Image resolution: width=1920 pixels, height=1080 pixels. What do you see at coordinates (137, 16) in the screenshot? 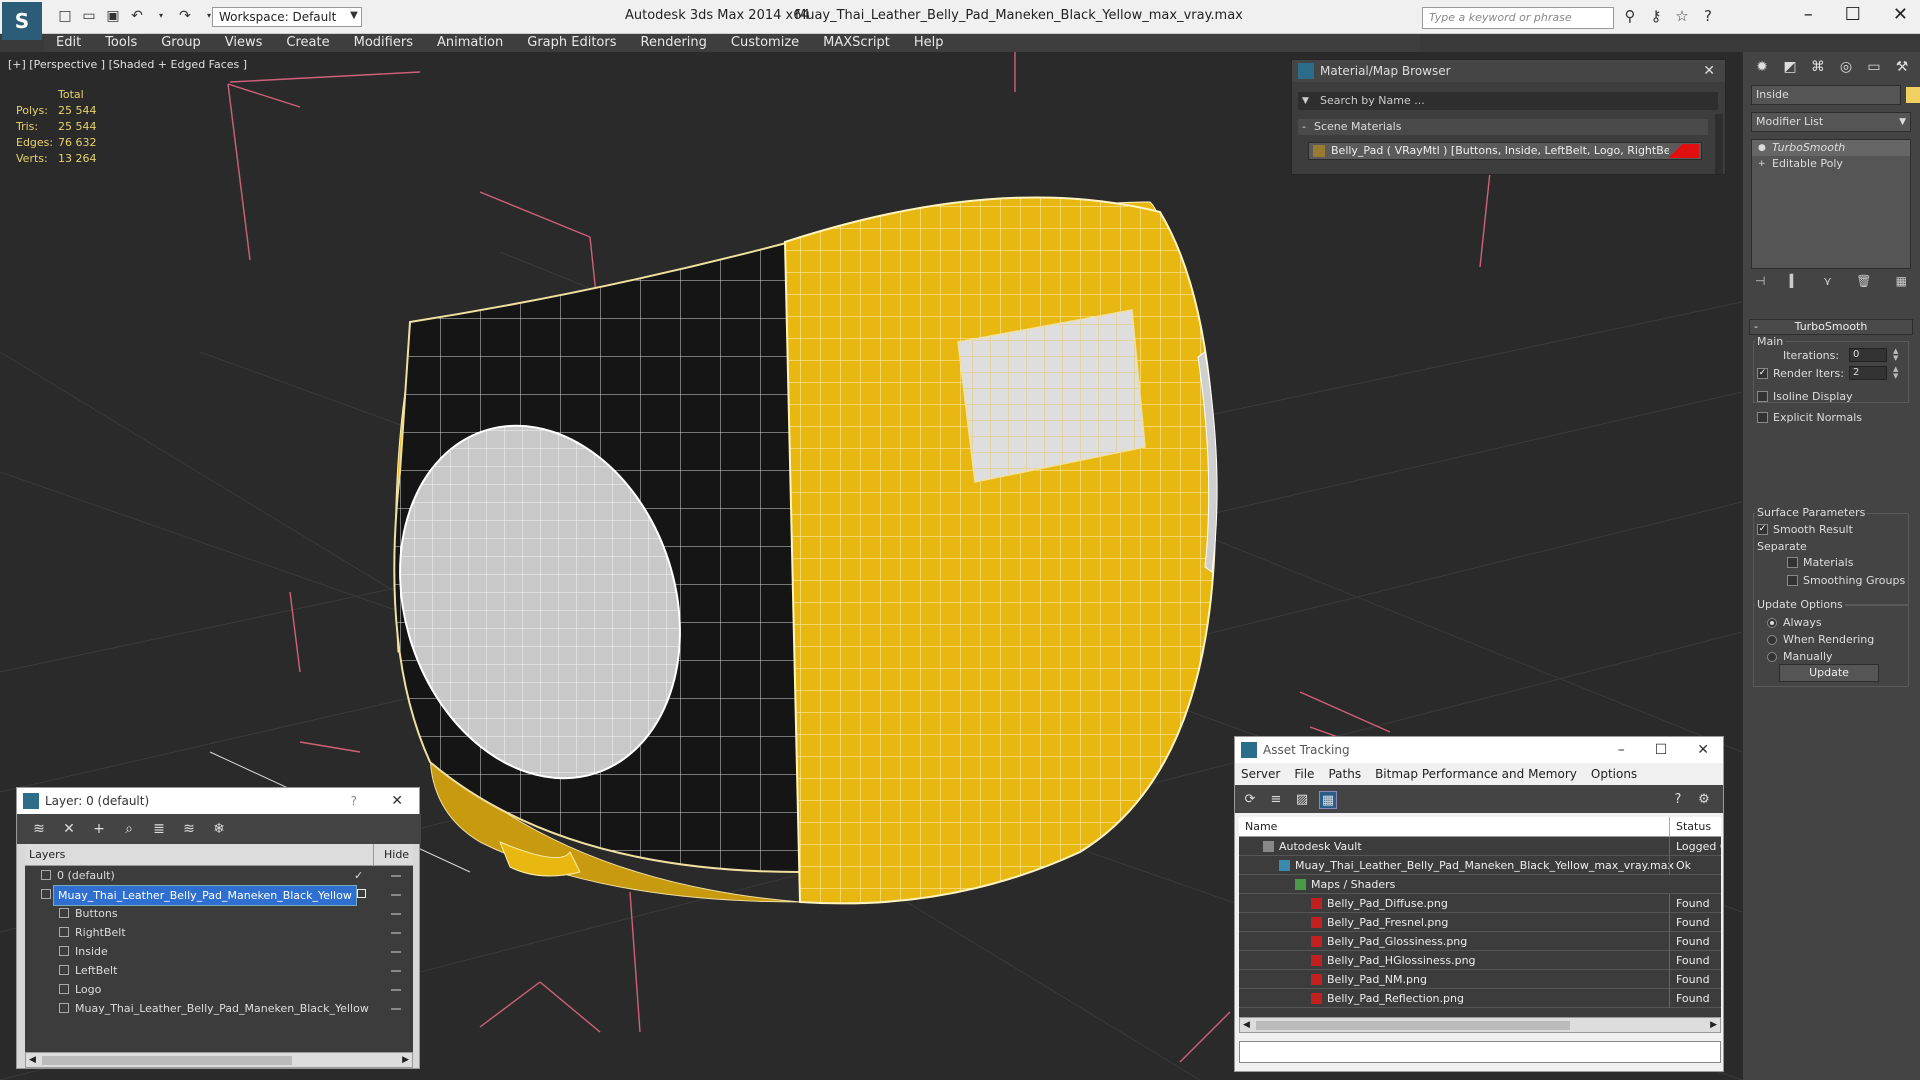
I see `undo-icon: ↶` at bounding box center [137, 16].